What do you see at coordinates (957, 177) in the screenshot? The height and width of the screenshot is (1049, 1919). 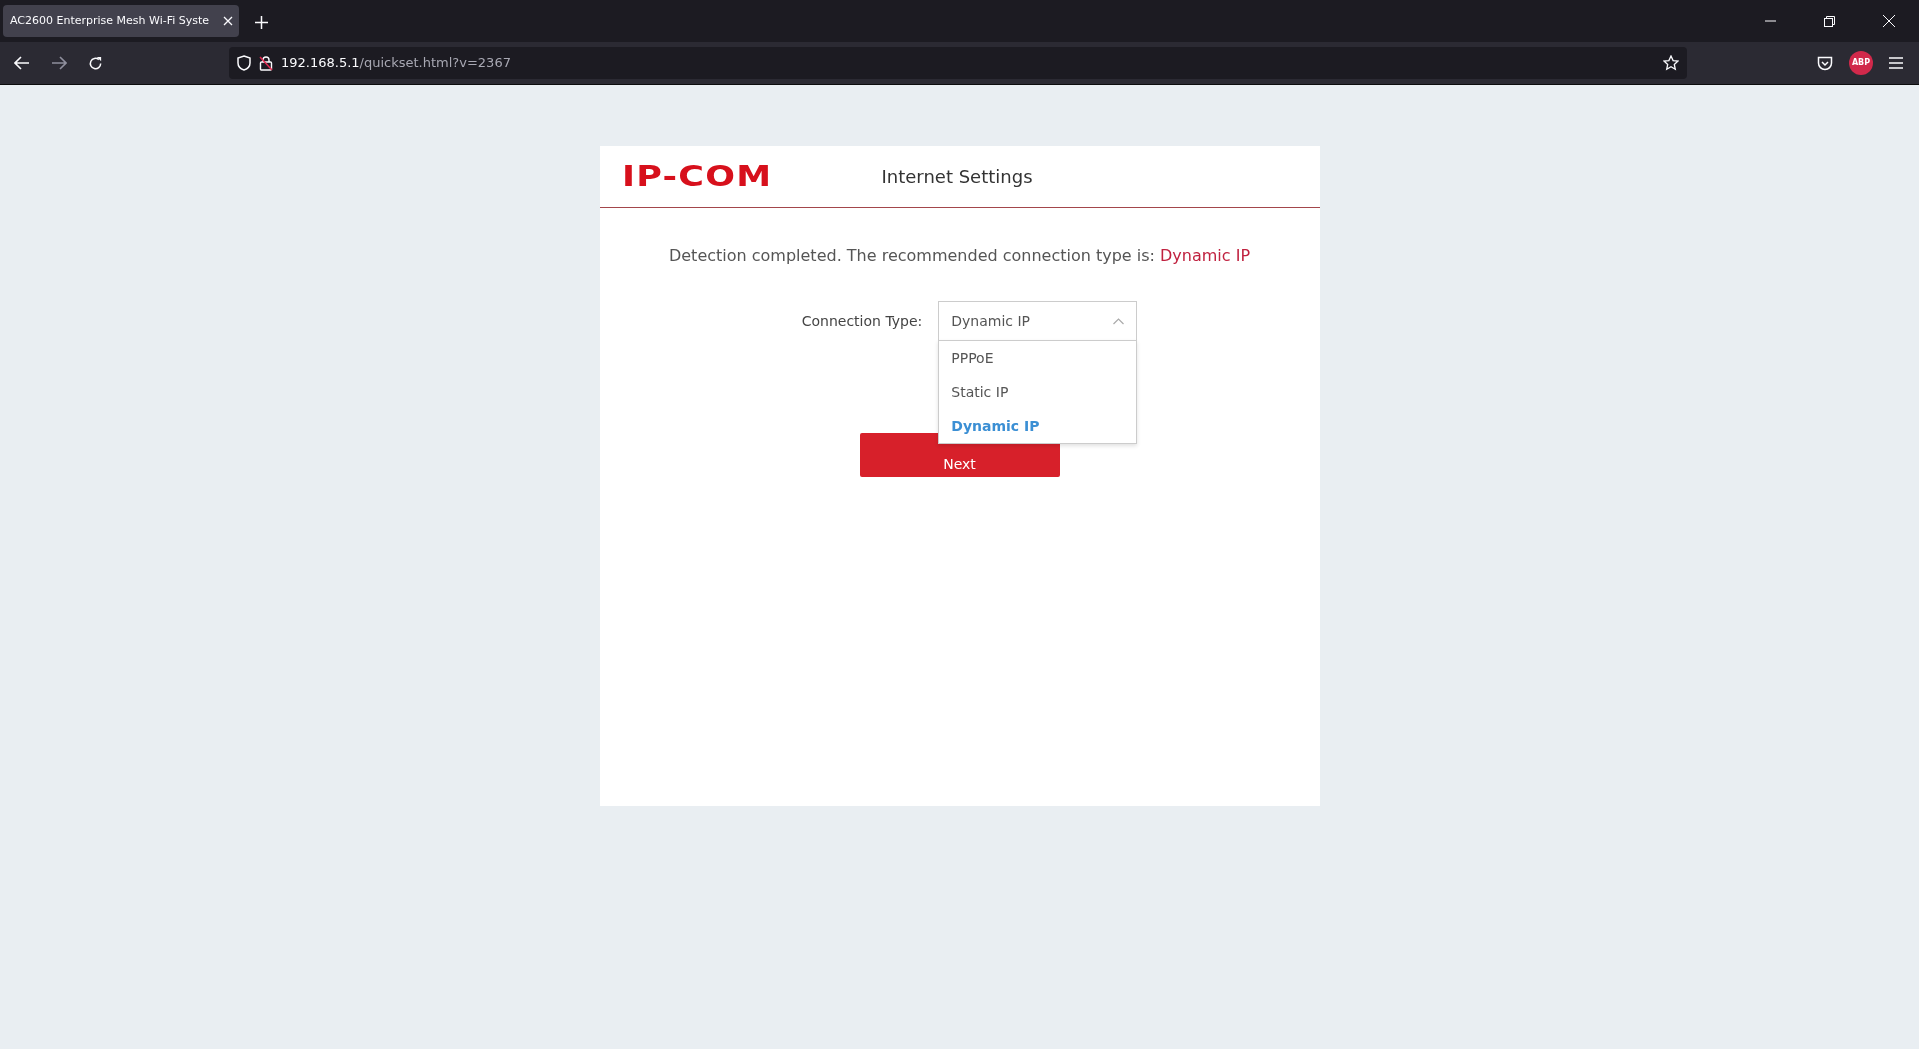 I see `card-title: Internet Settings` at bounding box center [957, 177].